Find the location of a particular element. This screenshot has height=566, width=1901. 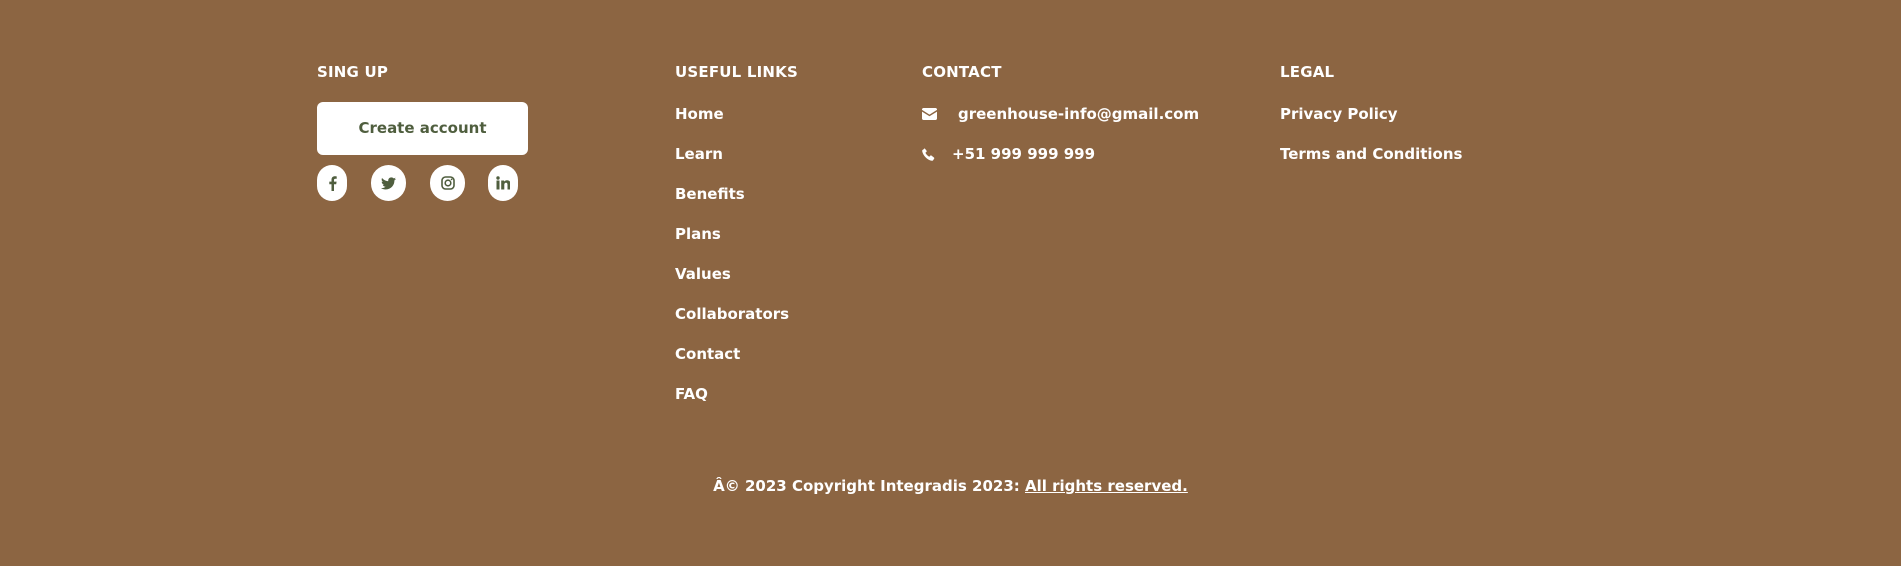

legal-links-list: Privacy Policy Terms and Conditions is located at coordinates (1371, 144).